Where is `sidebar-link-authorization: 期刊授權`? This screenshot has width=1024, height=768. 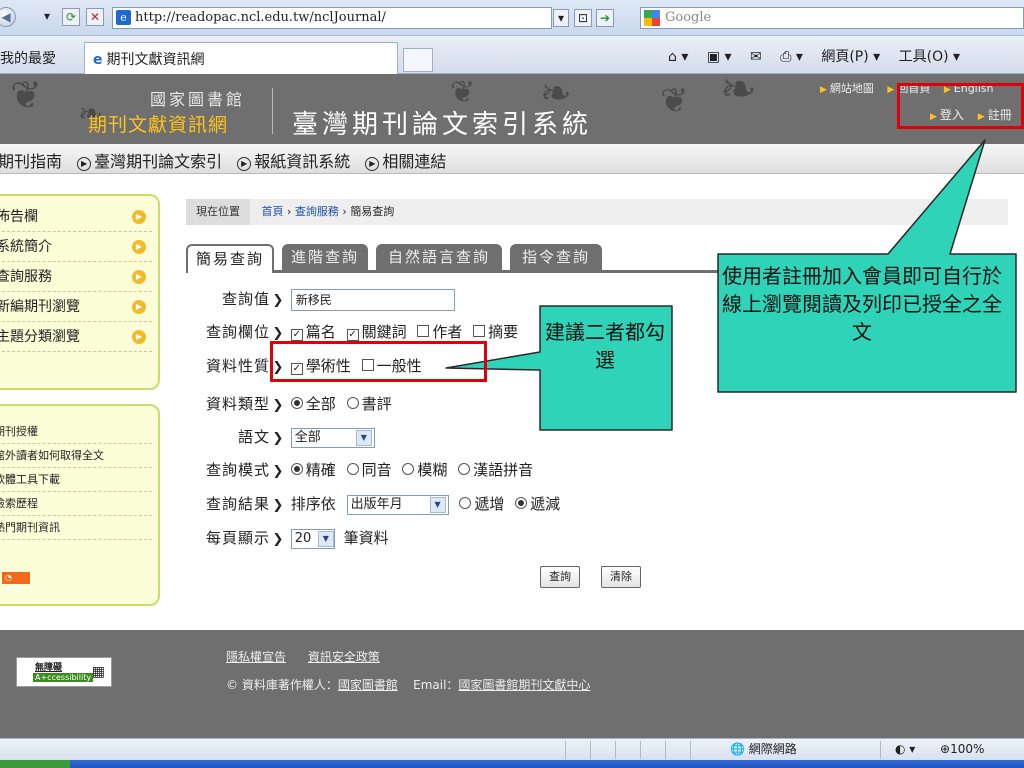
sidebar-link-authorization: 期刊授權 is located at coordinates (76, 432).